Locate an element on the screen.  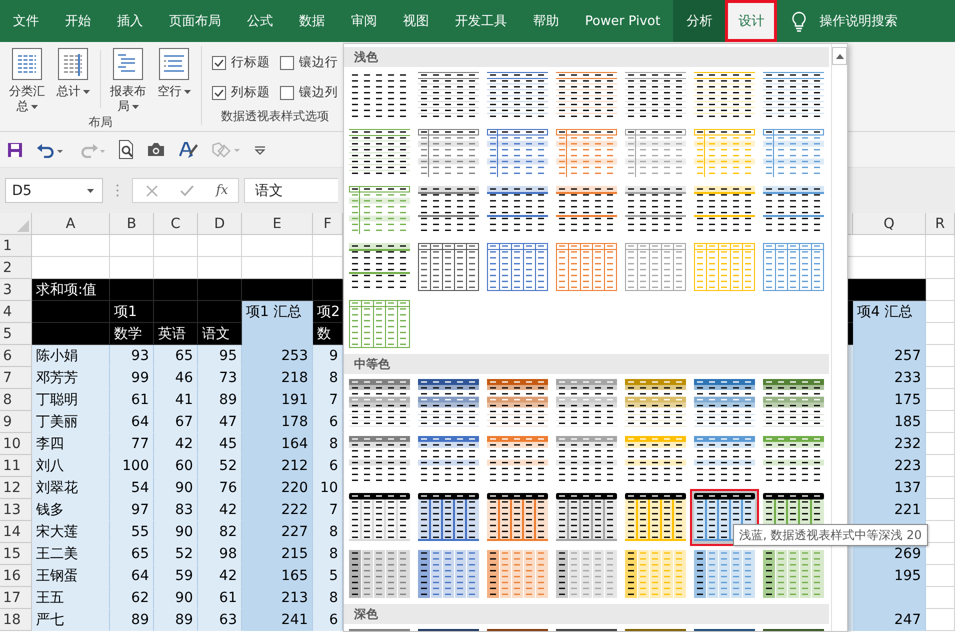
ribbon-tab: 插入 is located at coordinates (130, 21).